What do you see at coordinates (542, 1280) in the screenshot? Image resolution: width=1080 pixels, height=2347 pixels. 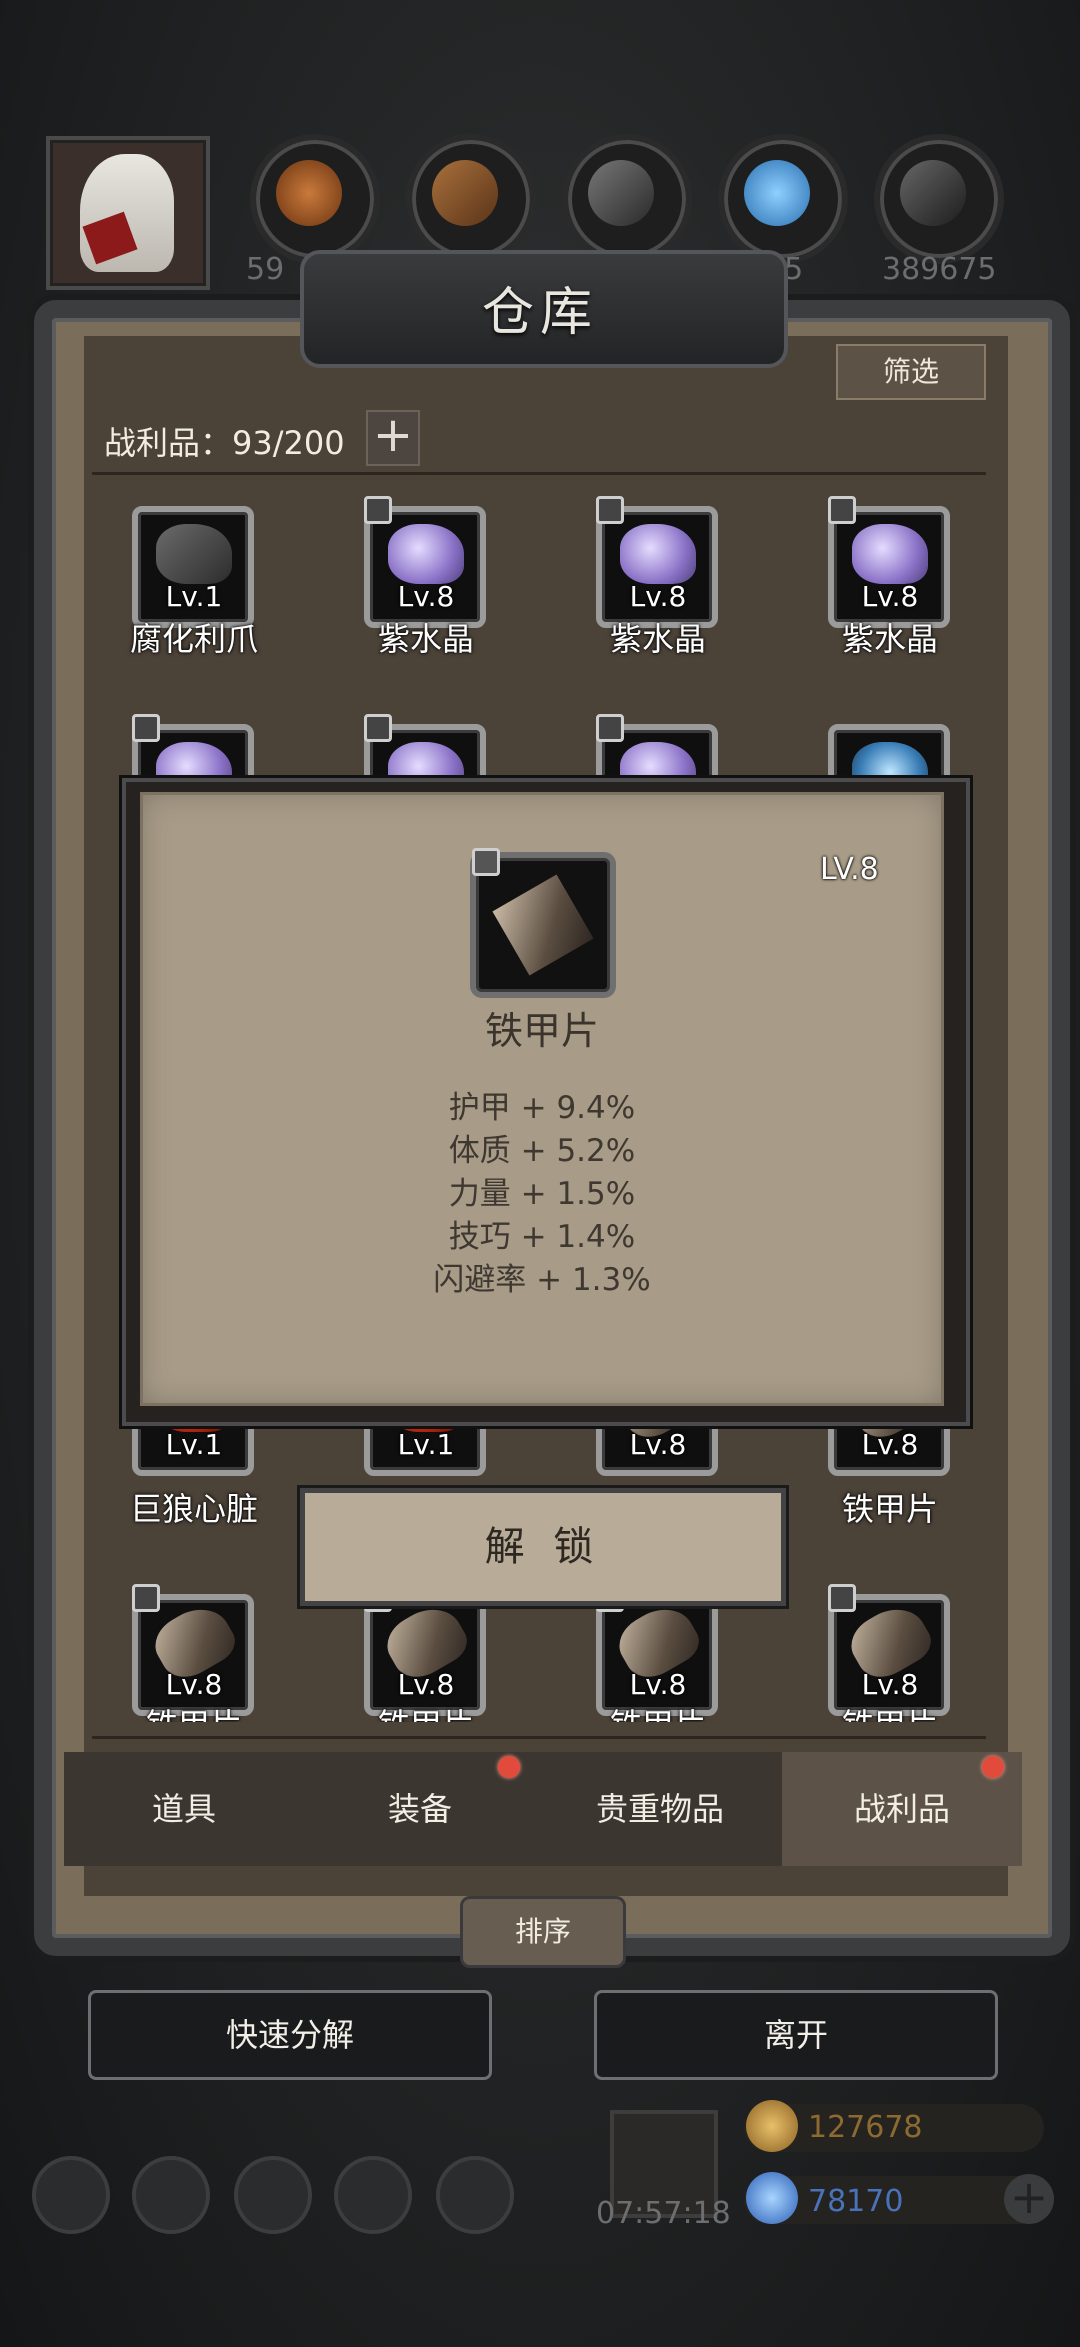 I see `tooltip-stat: 闪避率 + 1.3%` at bounding box center [542, 1280].